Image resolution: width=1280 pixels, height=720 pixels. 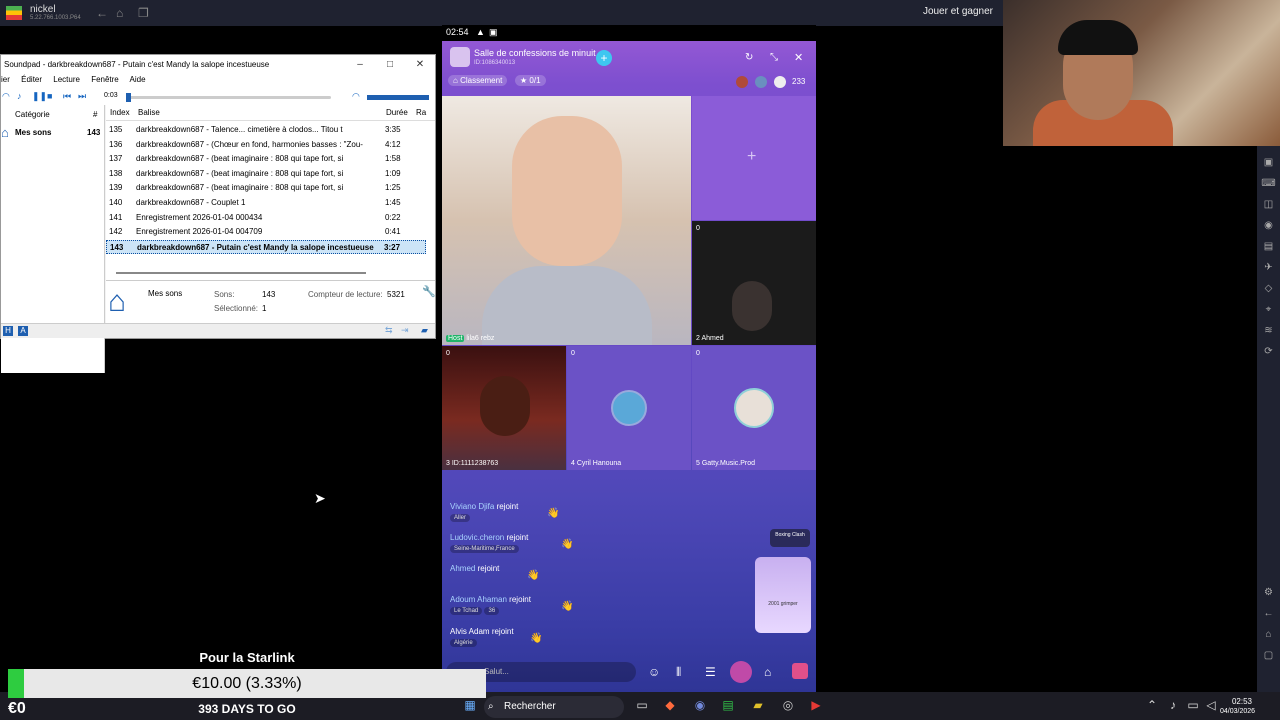 What do you see at coordinates (1268, 246) in the screenshot?
I see `folder-icon: ▤` at bounding box center [1268, 246].